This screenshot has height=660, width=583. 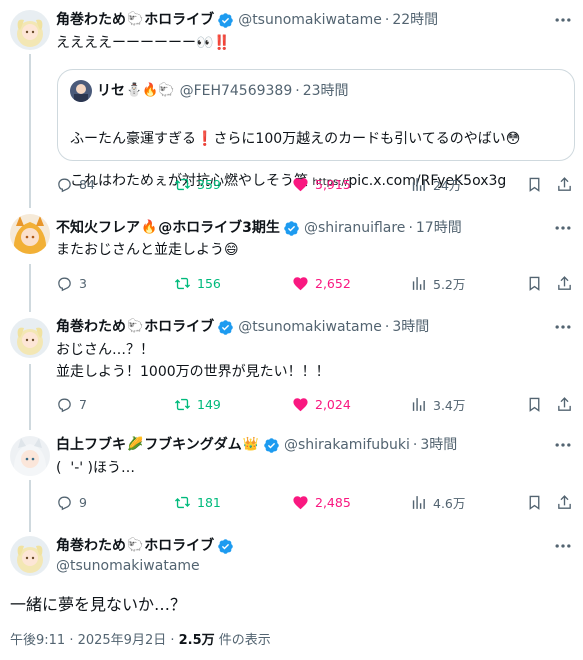 I want to click on views-button: 3.4万, so click(x=437, y=404).